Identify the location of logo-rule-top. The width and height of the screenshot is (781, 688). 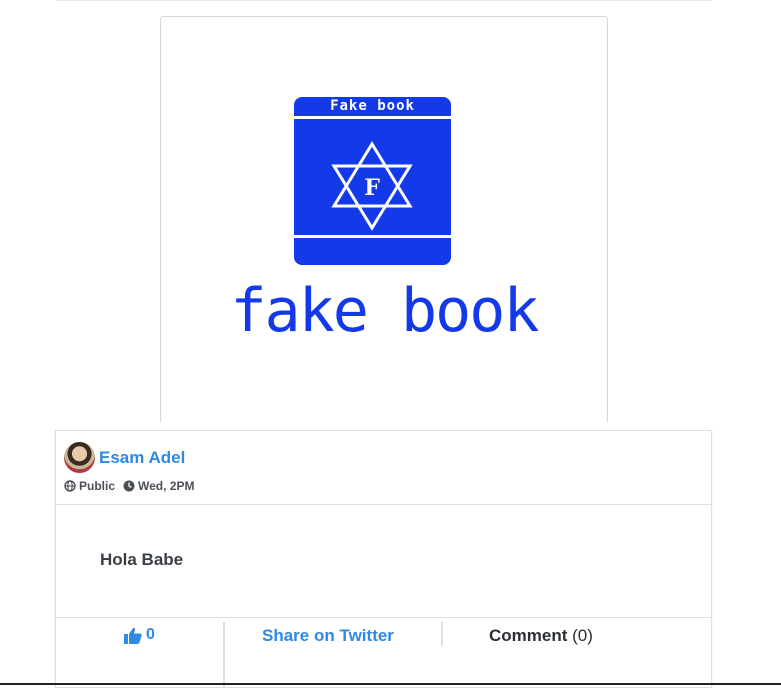
(372, 117).